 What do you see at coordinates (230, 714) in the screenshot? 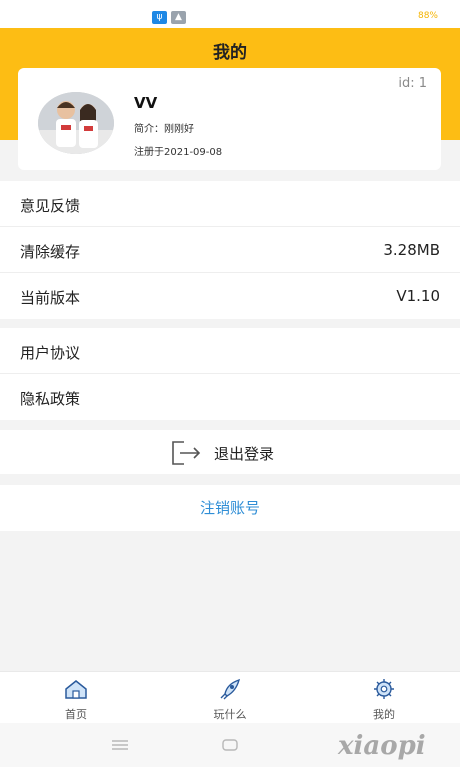
I see `tab-explore-label: 玩什么` at bounding box center [230, 714].